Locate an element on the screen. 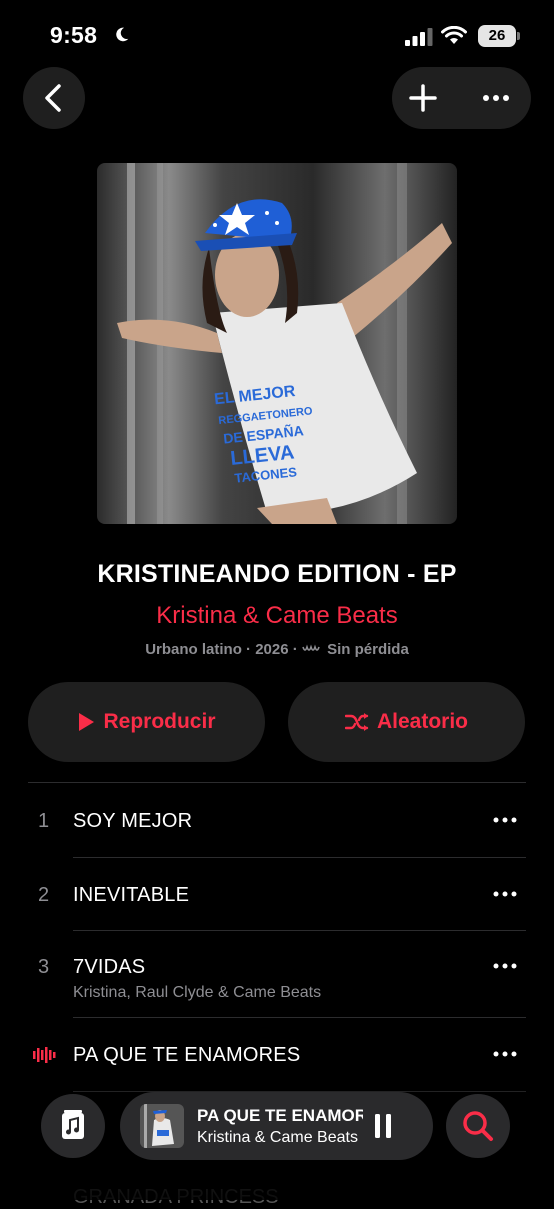  ellipsis-icon is located at coordinates (496, 98).